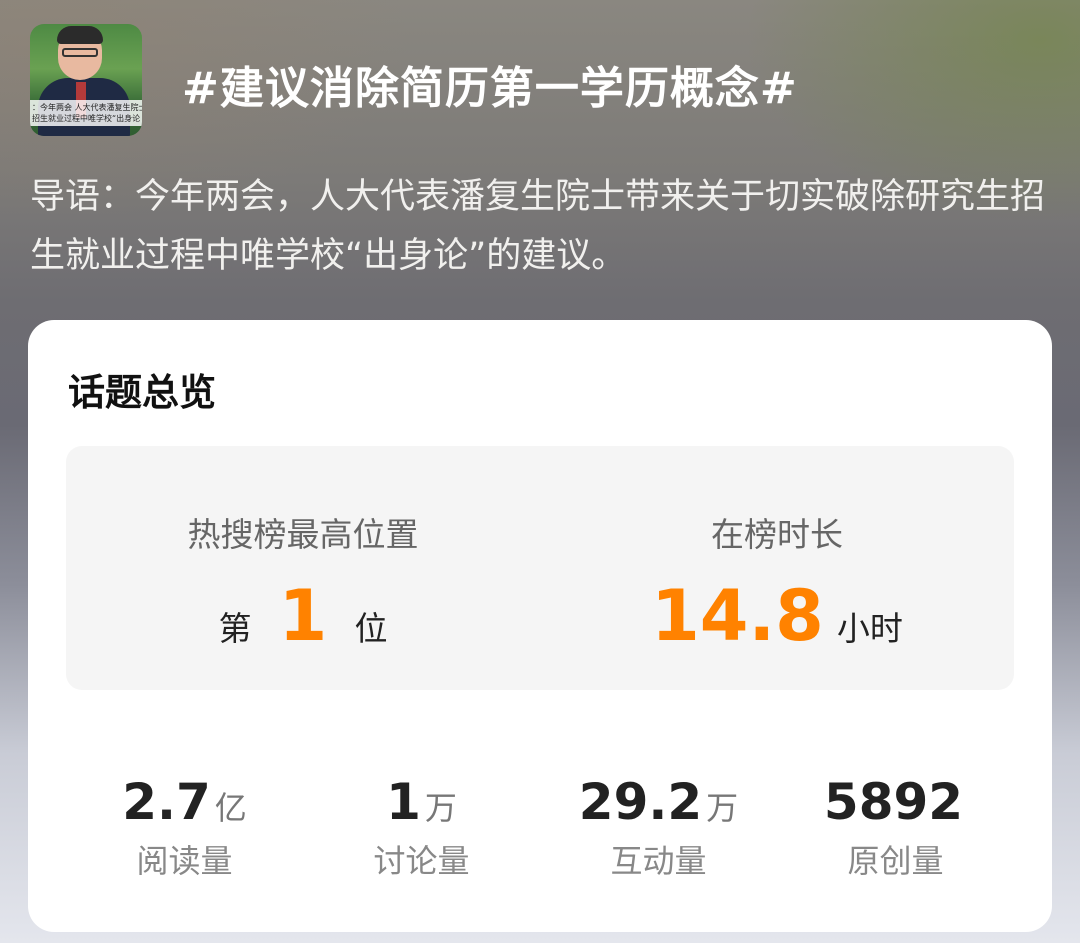  I want to click on stat-interactions: 29.2 万 互动量, so click(658, 827).